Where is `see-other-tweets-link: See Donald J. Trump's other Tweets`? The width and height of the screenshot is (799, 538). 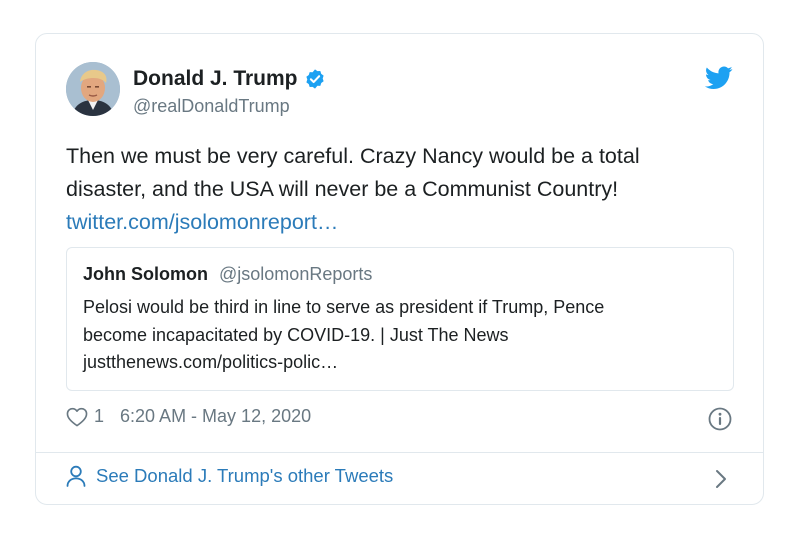 see-other-tweets-link: See Donald J. Trump's other Tweets is located at coordinates (229, 476).